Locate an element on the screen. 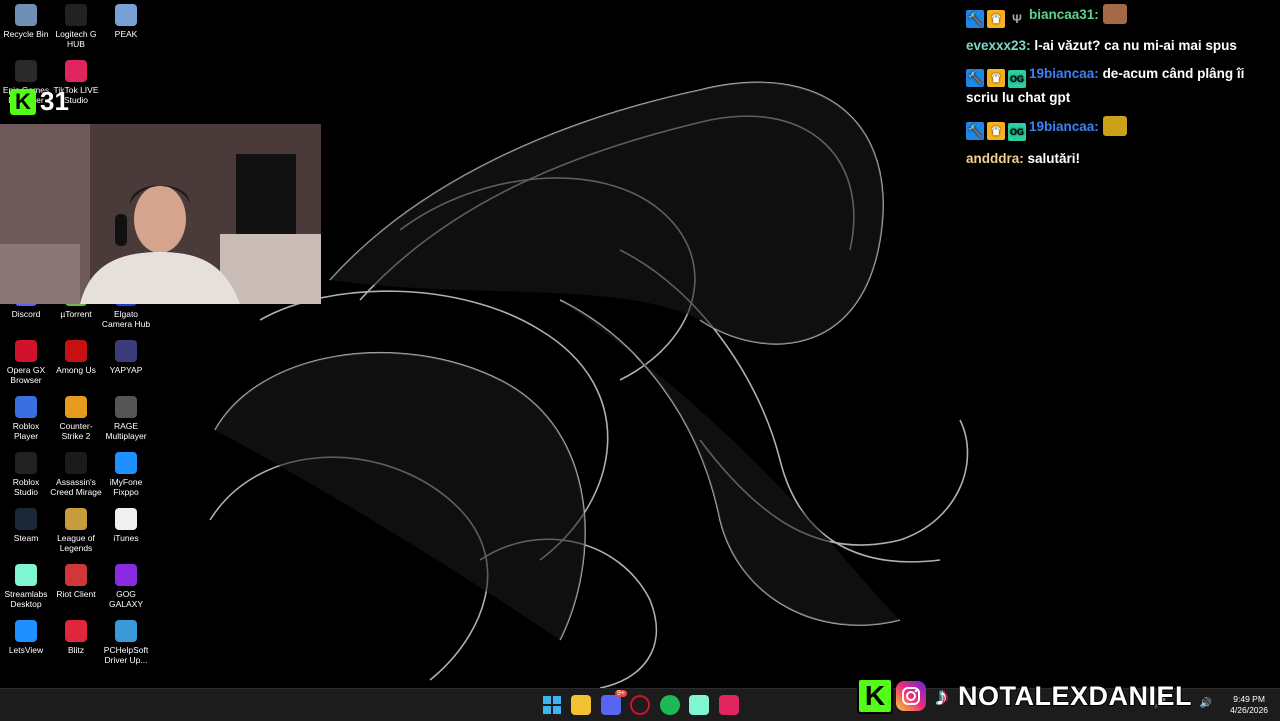 This screenshot has height=721, width=1280. blitz-icon is located at coordinates (76, 631).